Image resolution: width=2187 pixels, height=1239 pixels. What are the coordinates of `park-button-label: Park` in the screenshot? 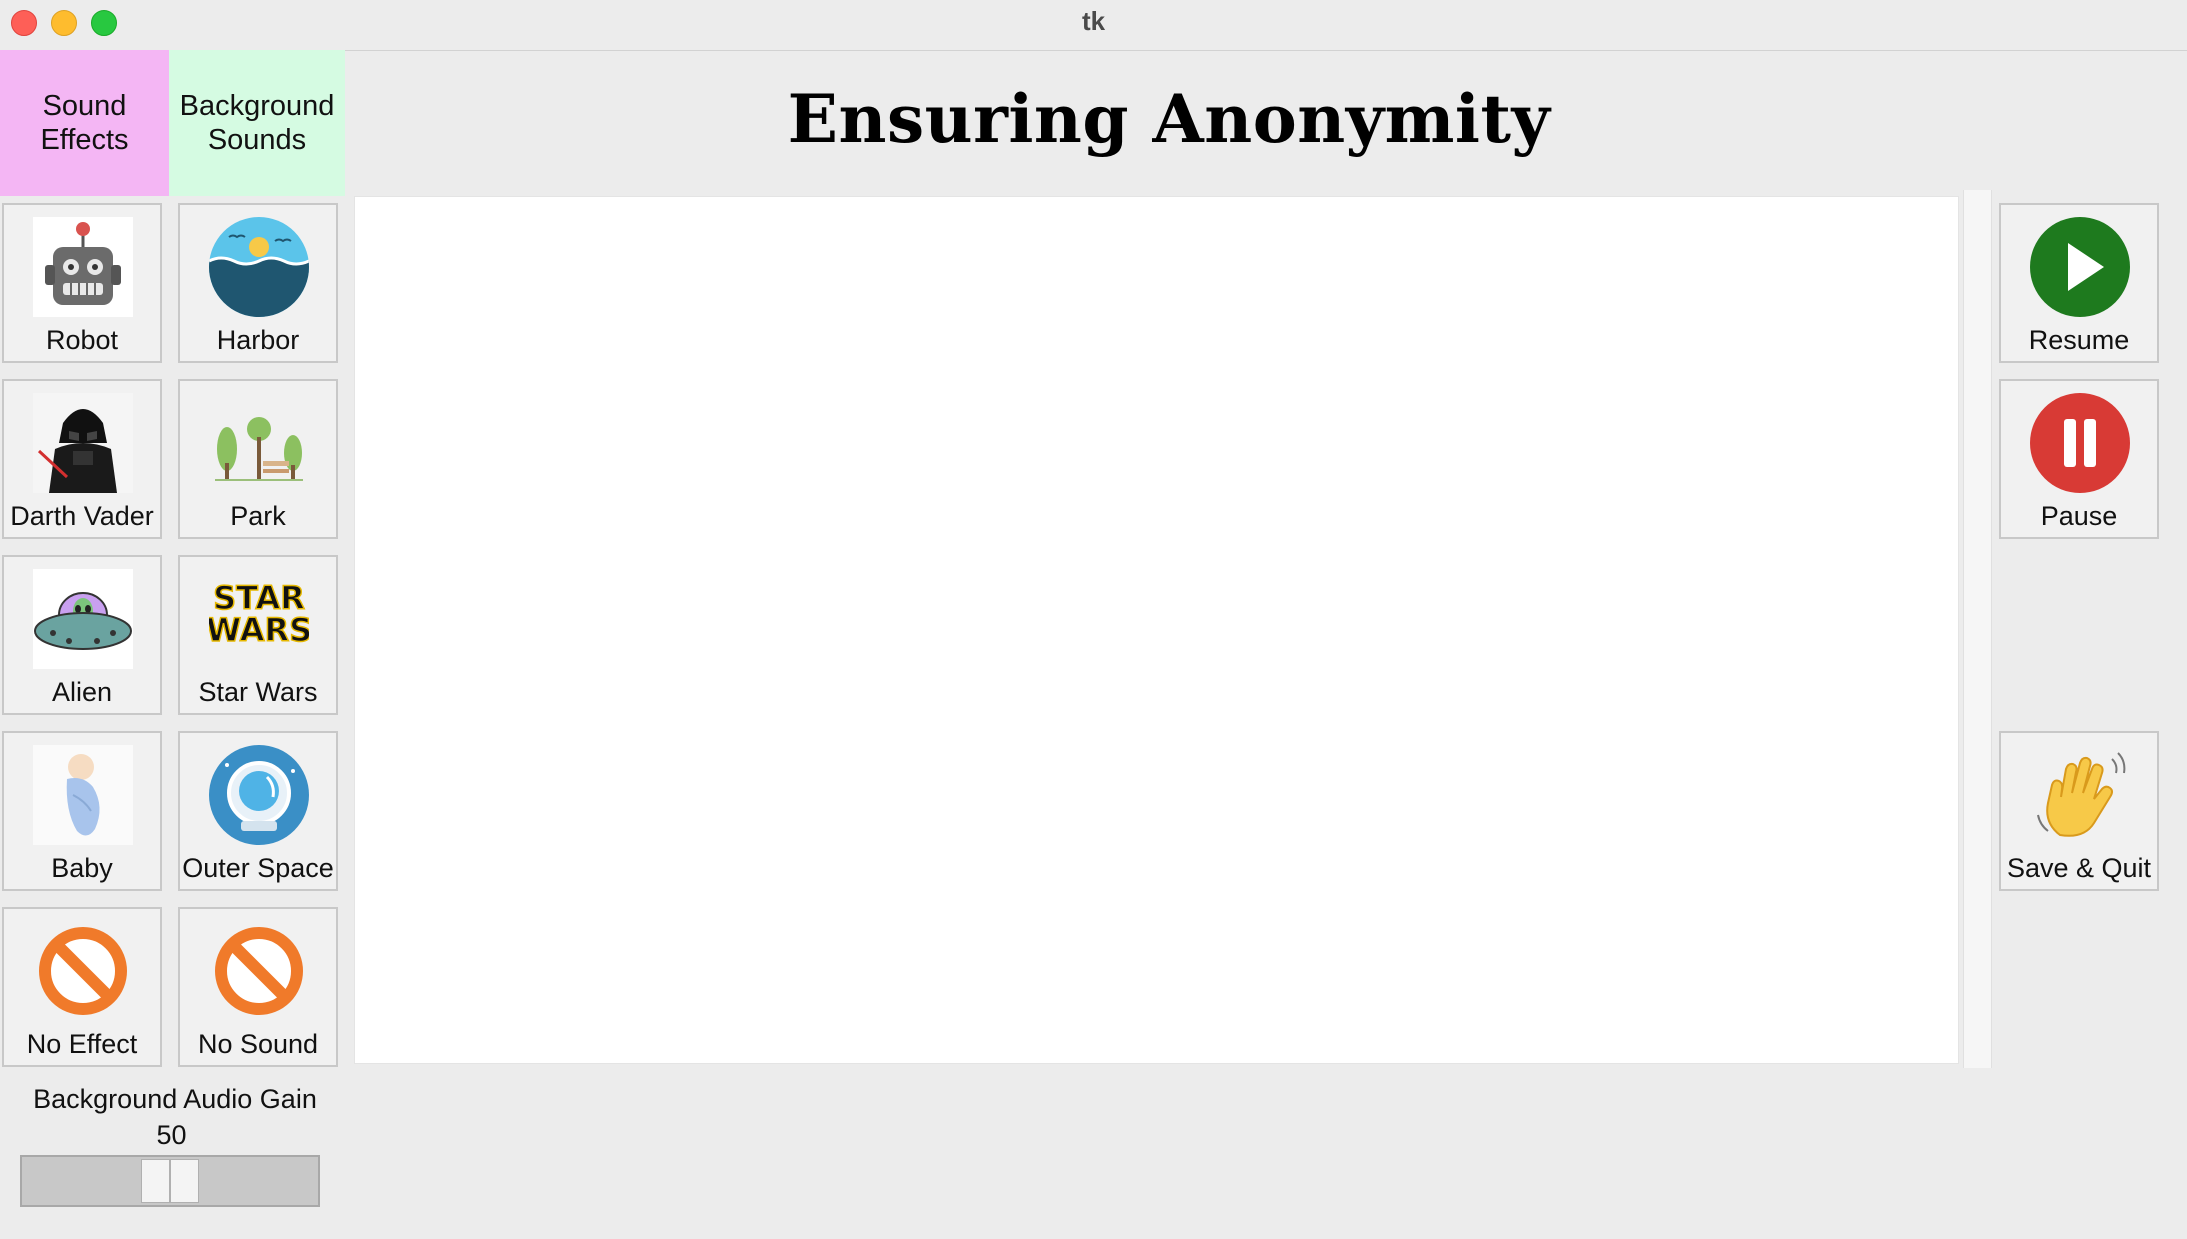 It's located at (258, 516).